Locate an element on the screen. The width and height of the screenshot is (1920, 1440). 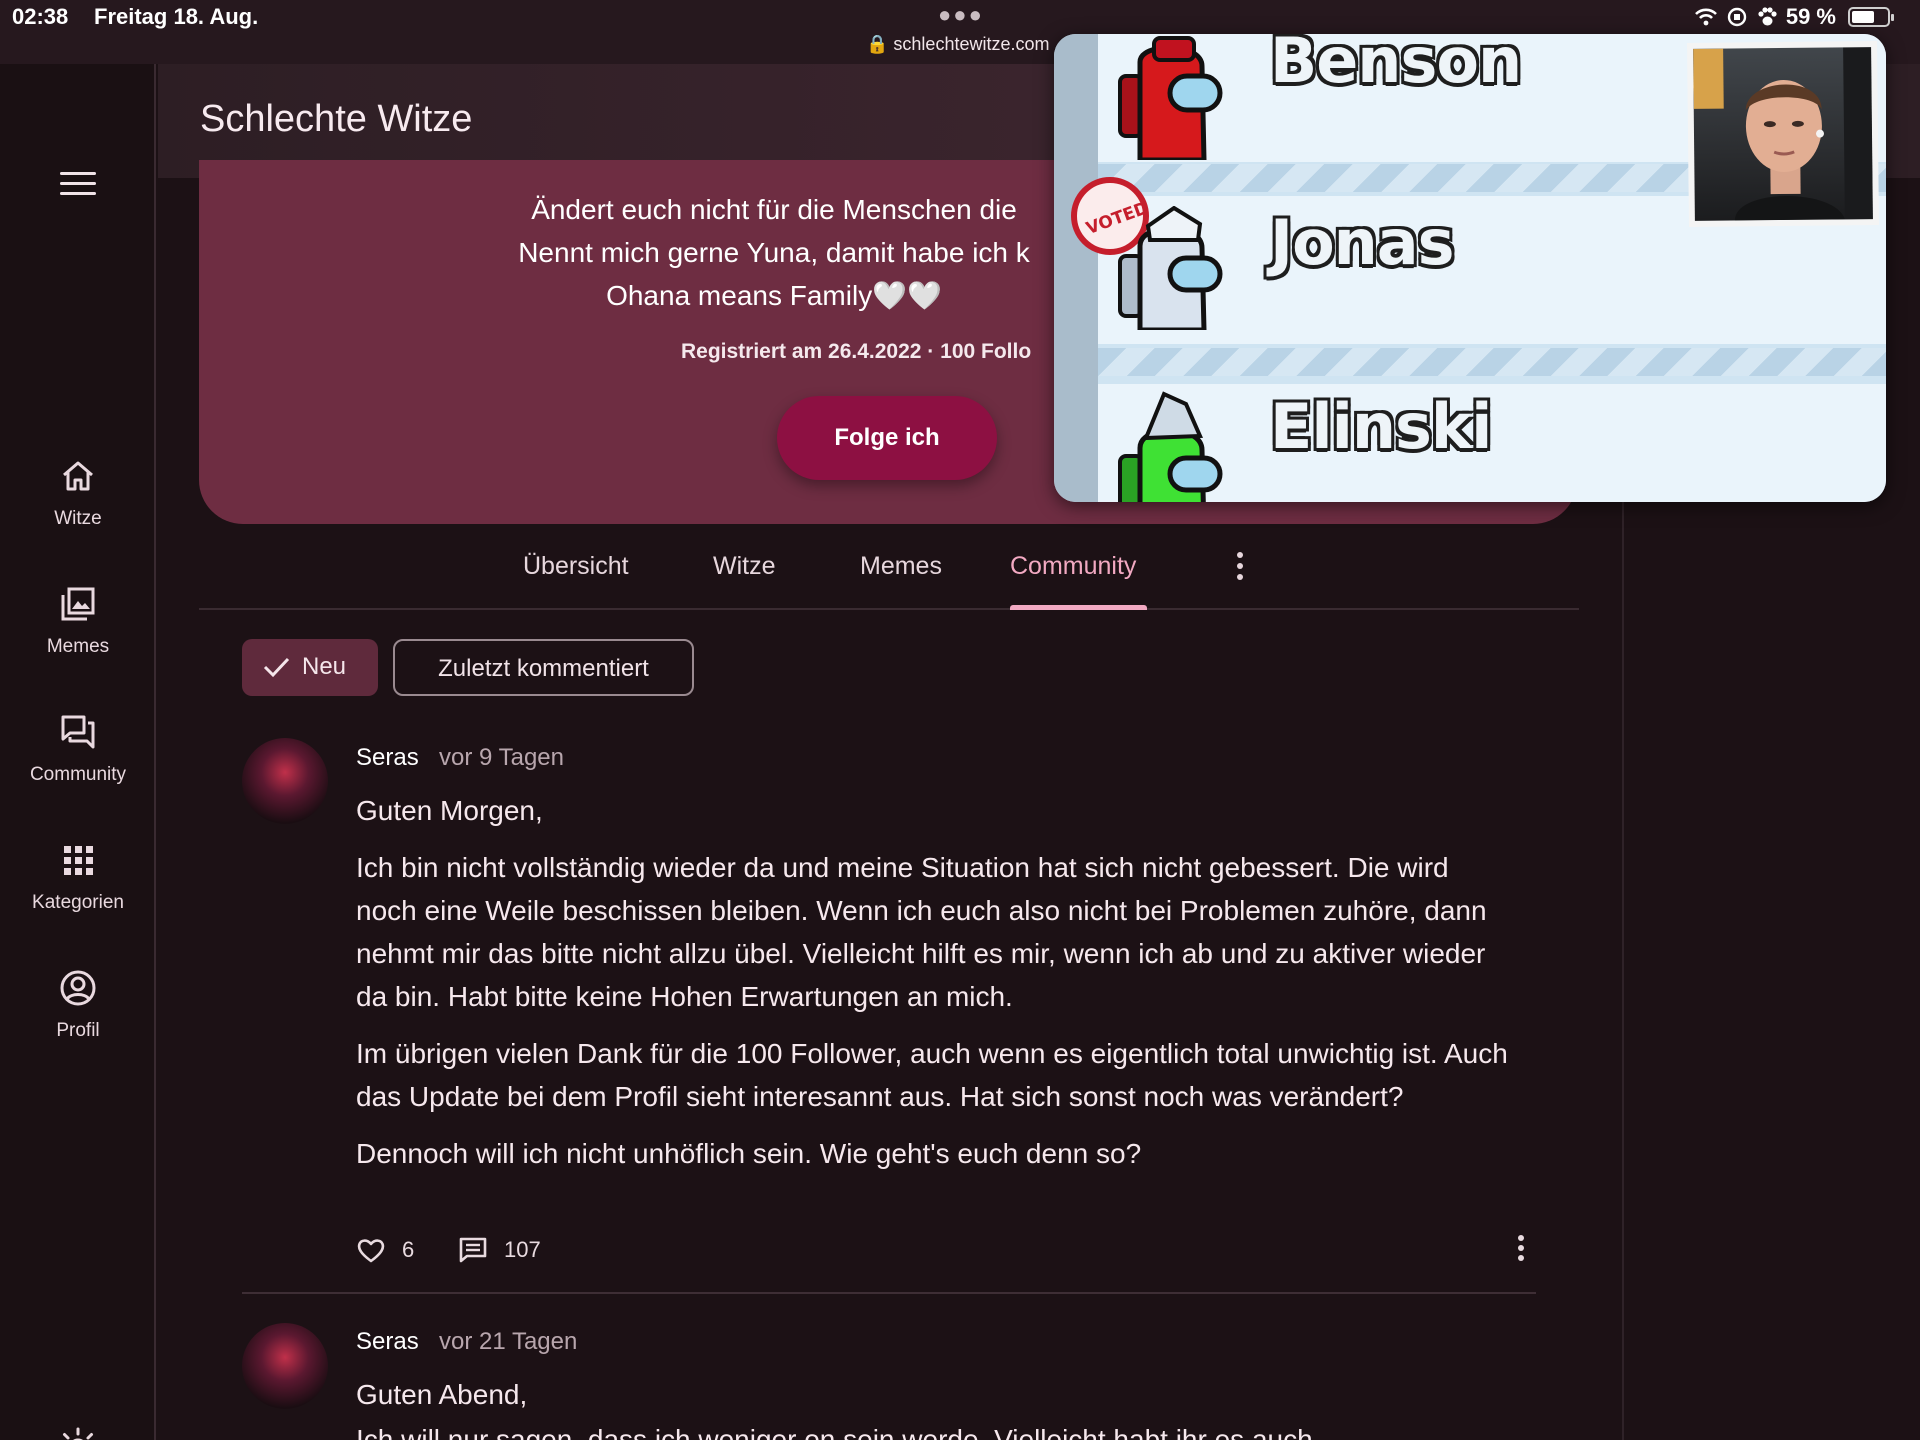
sun-icon is located at coordinates (78, 1433).